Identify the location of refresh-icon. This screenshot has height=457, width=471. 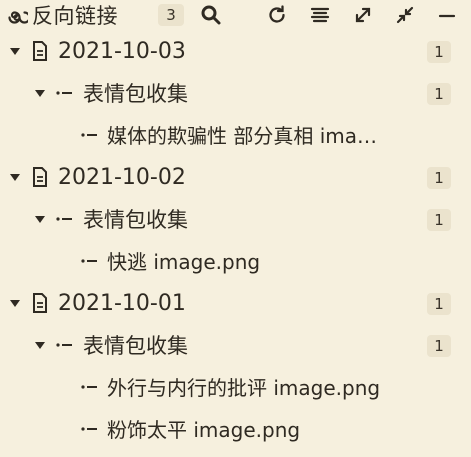
(277, 15).